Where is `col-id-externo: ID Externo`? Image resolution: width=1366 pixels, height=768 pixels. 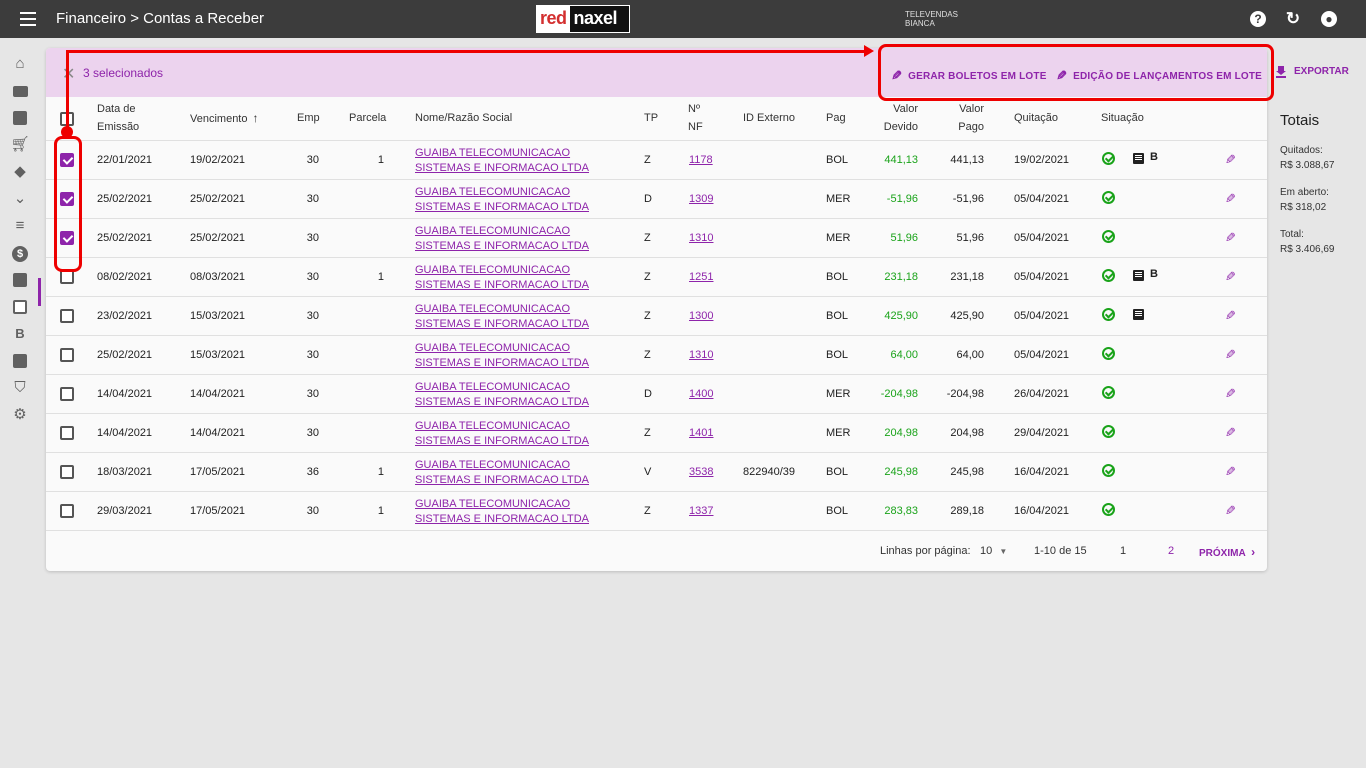 col-id-externo: ID Externo is located at coordinates (769, 118).